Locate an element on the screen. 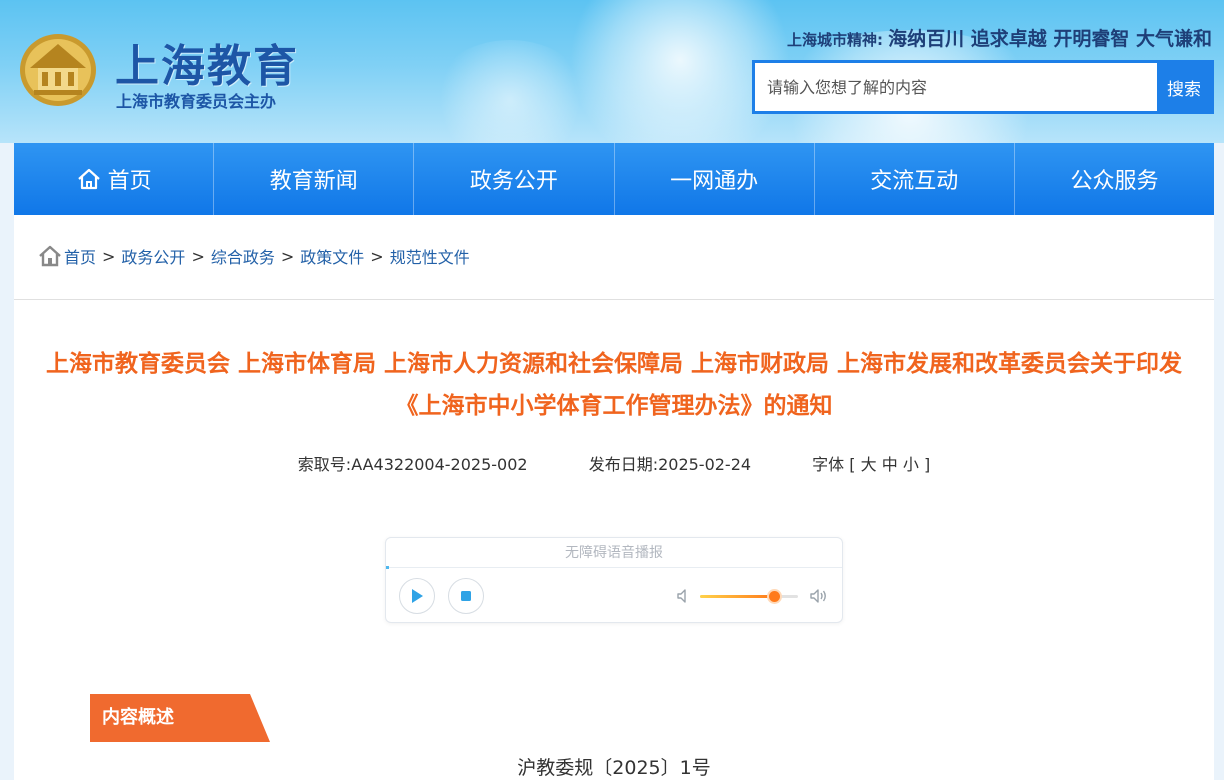 This screenshot has height=780, width=1224. volume-low-icon is located at coordinates (684, 596).